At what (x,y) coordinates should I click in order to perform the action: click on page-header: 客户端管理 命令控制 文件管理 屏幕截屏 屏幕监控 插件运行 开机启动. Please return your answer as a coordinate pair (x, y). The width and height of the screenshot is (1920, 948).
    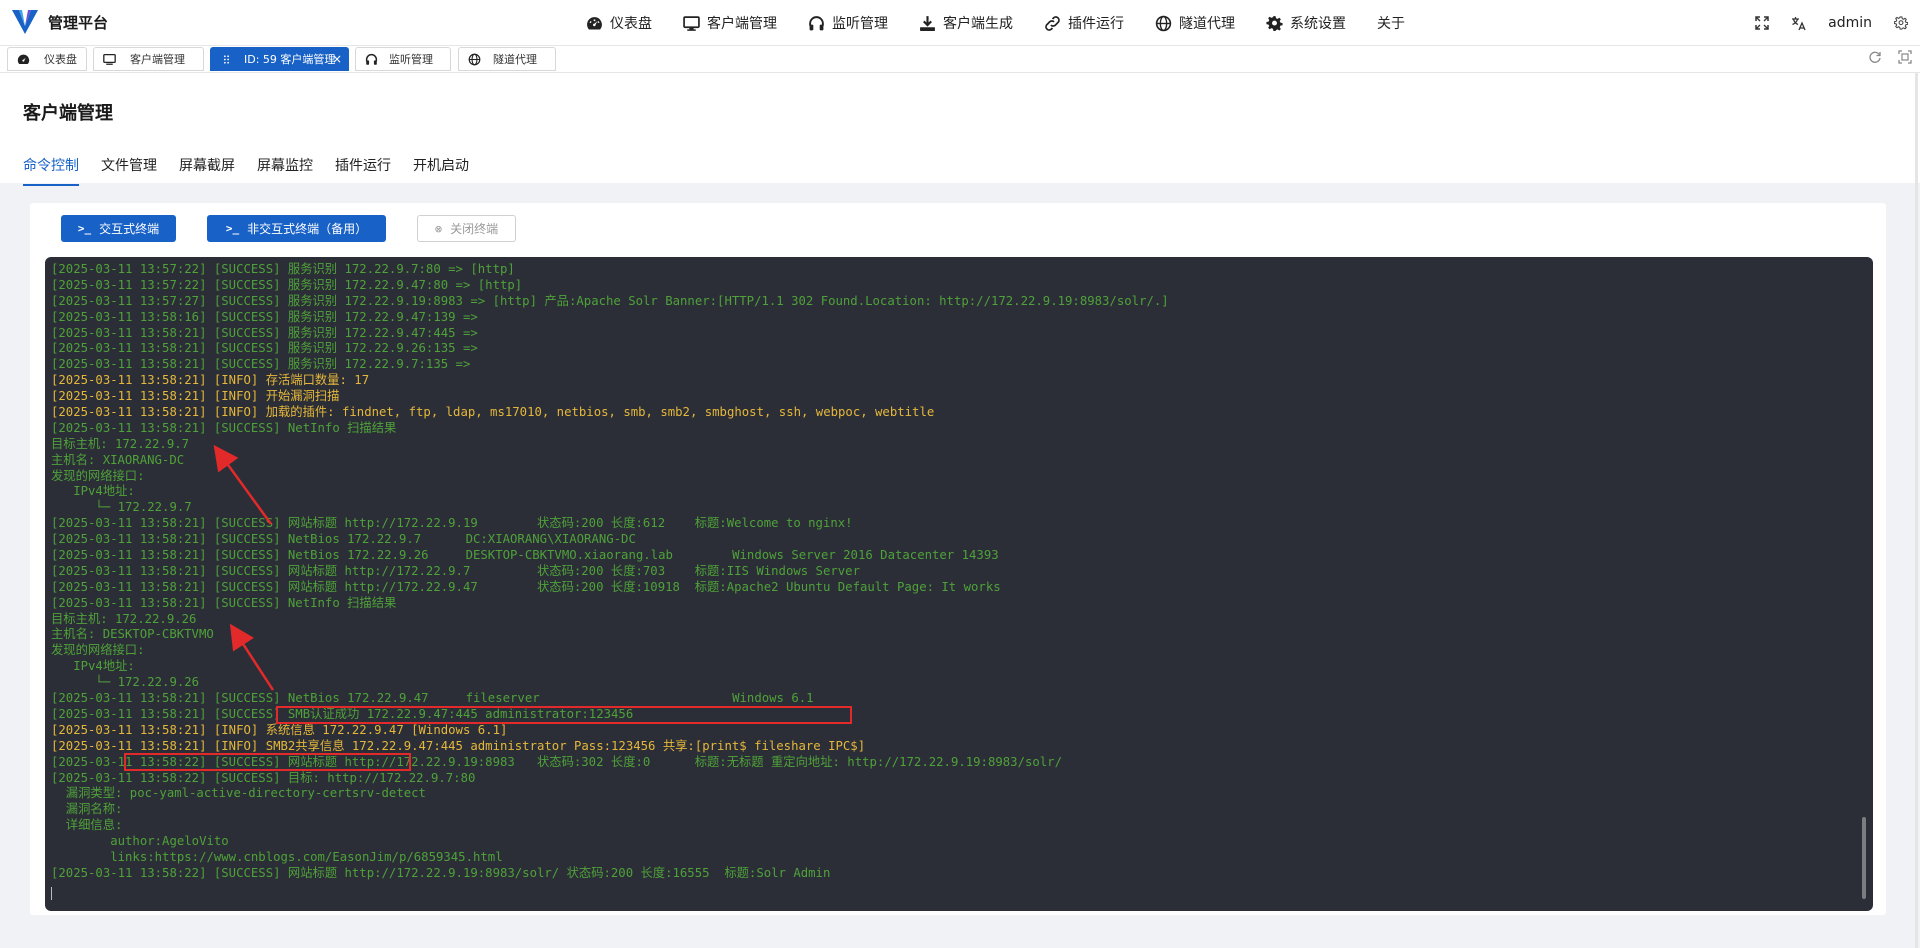
    Looking at the image, I should click on (960, 129).